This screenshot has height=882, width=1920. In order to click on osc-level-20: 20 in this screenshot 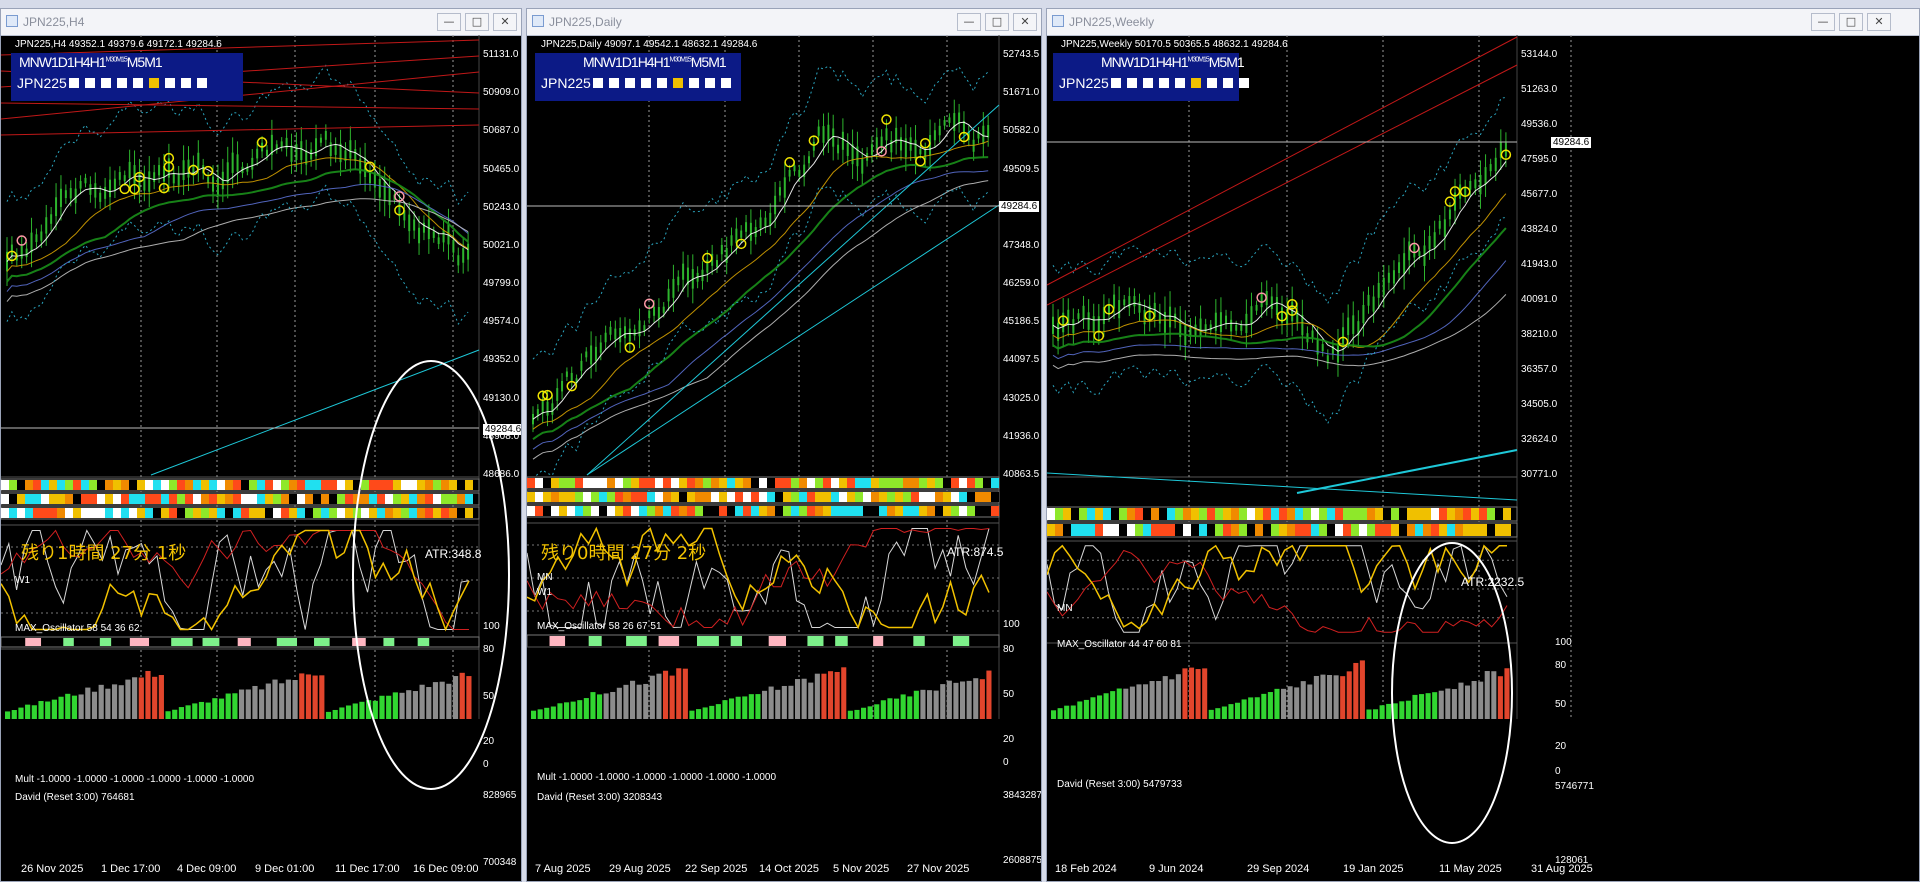, I will do `click(1009, 739)`.